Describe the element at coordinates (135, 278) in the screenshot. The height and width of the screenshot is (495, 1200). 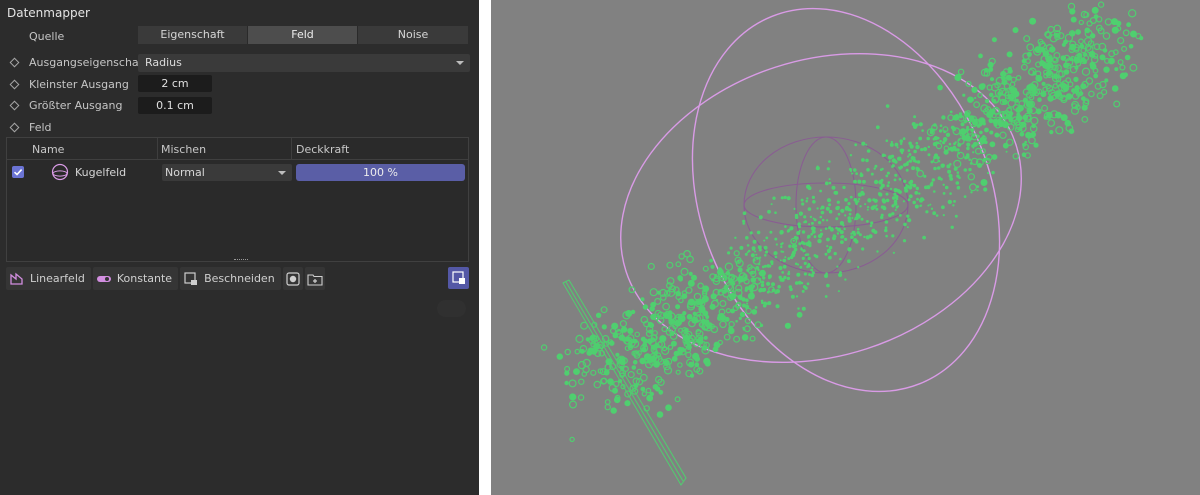
I see `konstante-button: Konstante` at that location.